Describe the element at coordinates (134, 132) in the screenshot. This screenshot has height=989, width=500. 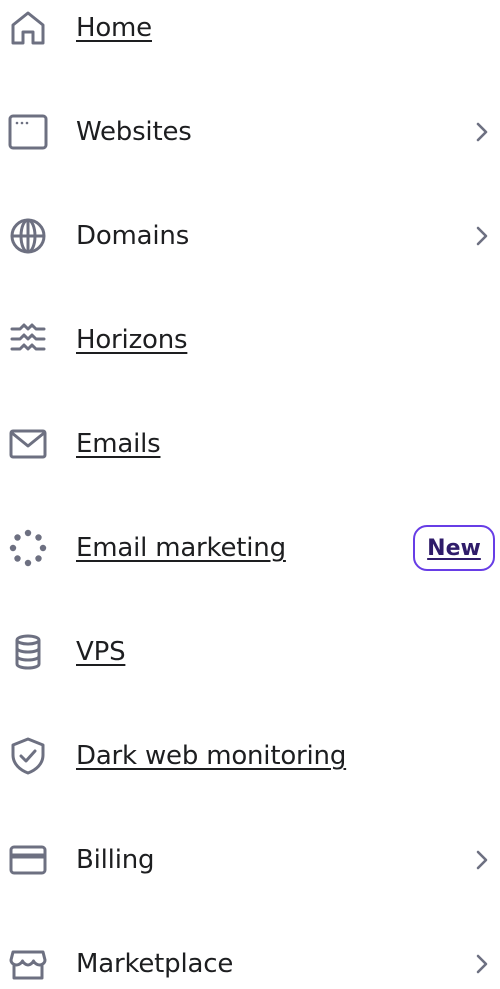
I see `menu-item-label: Websites` at that location.